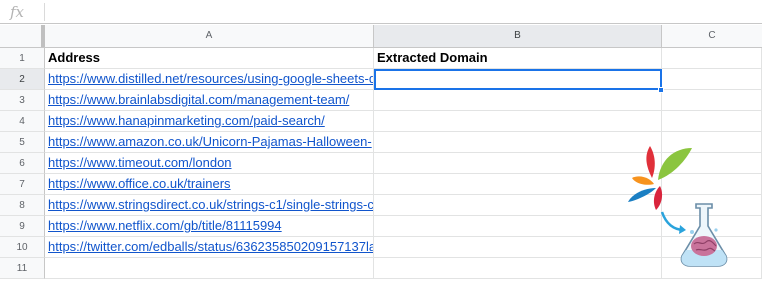  I want to click on row-header-7: 7, so click(22, 184).